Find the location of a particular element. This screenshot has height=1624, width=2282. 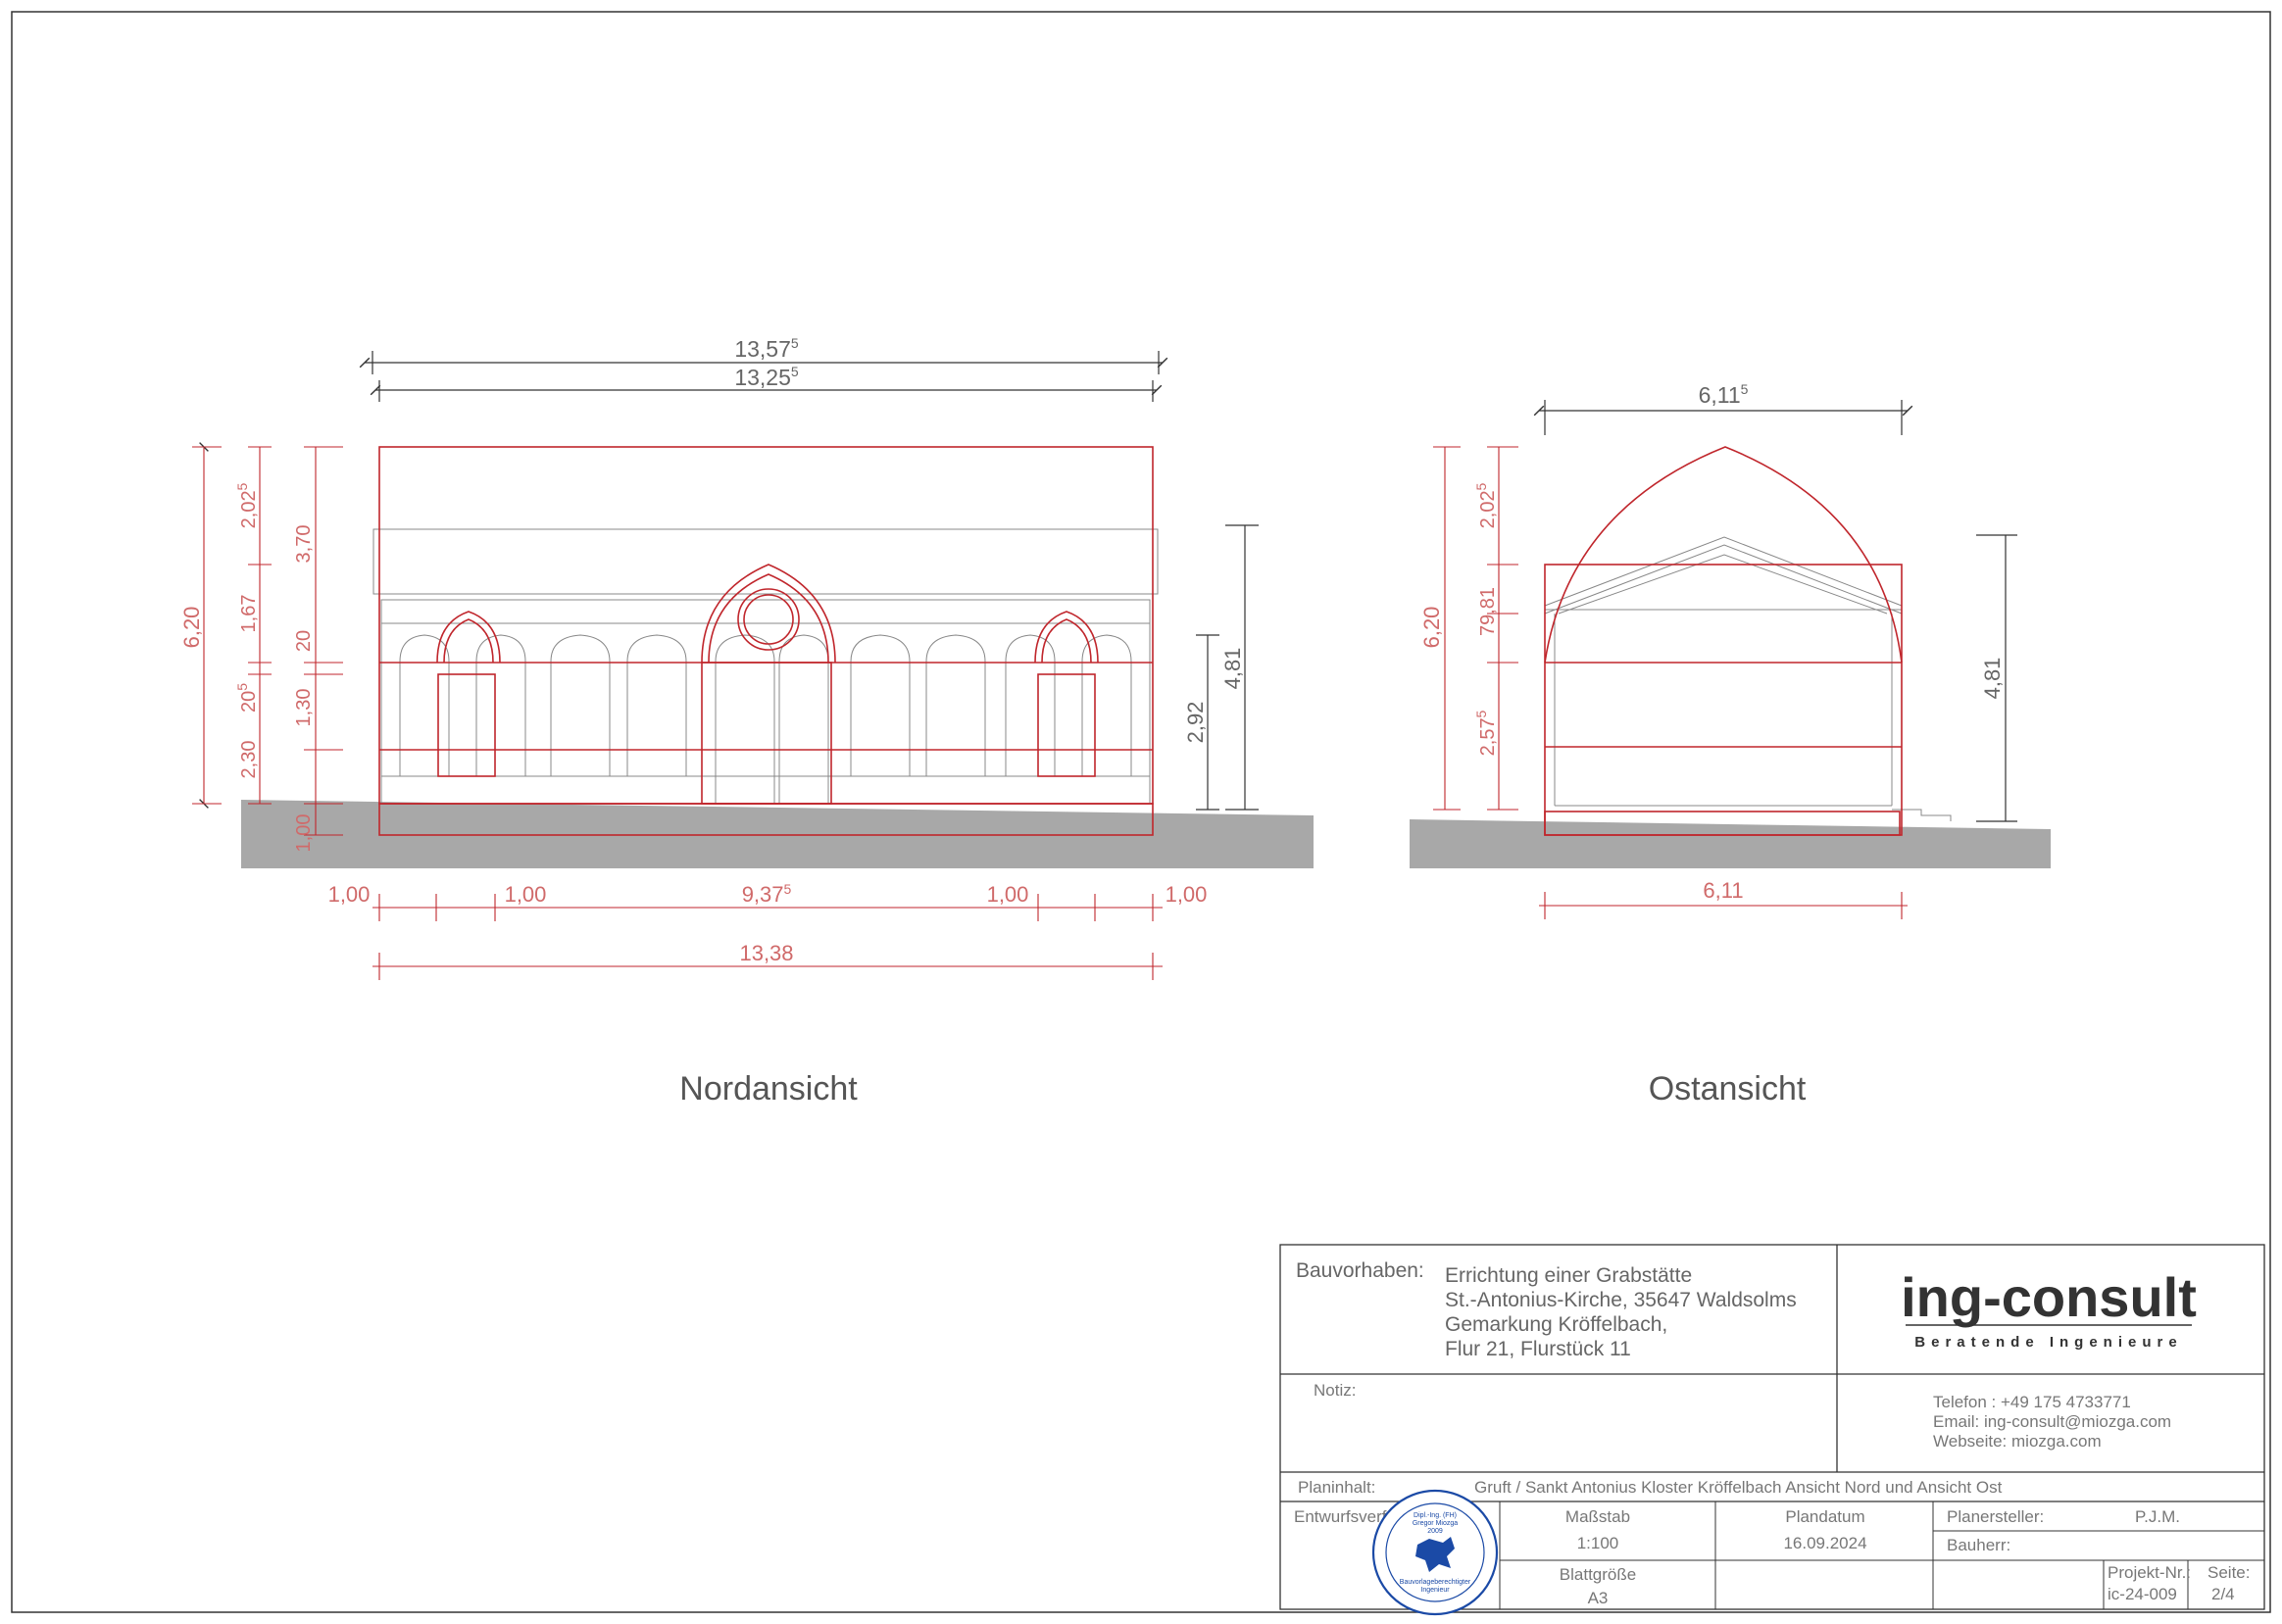

dim-left-h: 1,00 is located at coordinates (304, 834).